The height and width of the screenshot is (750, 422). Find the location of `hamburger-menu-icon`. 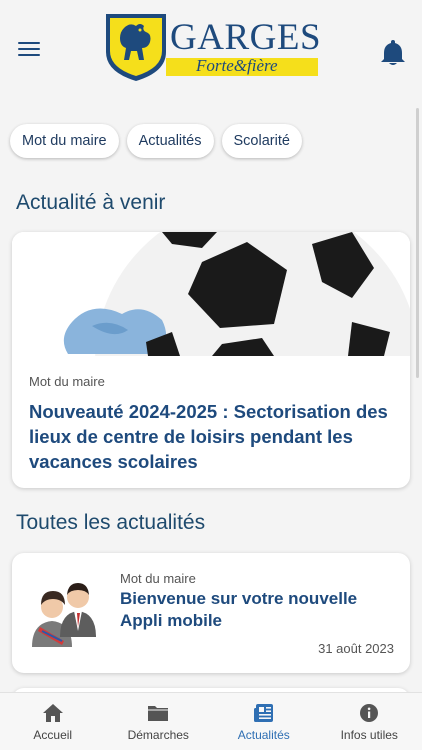

hamburger-menu-icon is located at coordinates (29, 51).